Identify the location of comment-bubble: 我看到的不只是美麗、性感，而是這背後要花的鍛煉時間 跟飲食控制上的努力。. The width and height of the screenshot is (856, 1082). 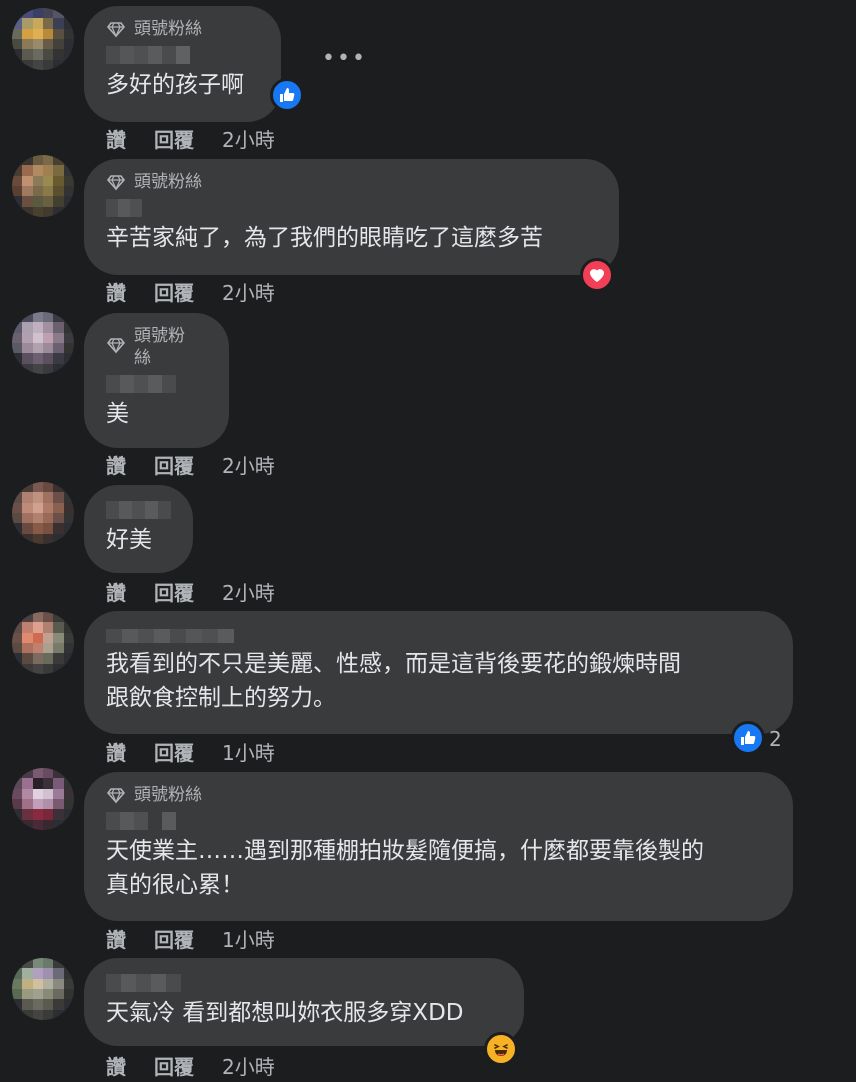
(438, 672).